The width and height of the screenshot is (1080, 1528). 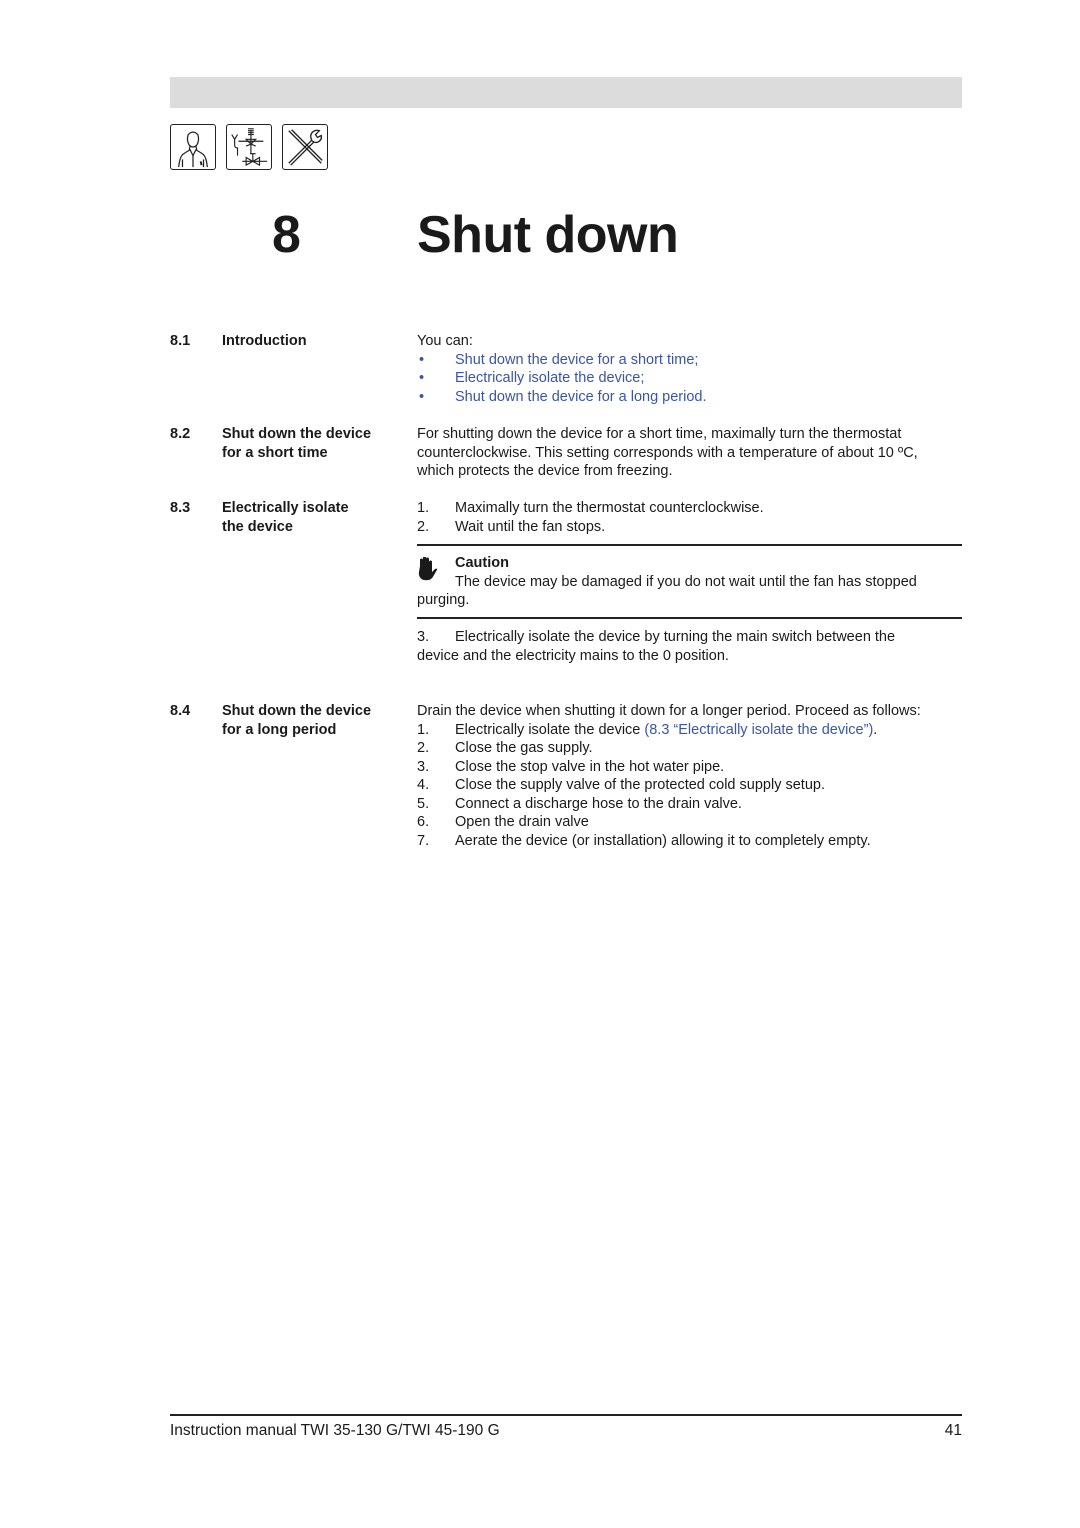 I want to click on intro-link-item: • Shut down the device for a short time;, so click(x=689, y=360).